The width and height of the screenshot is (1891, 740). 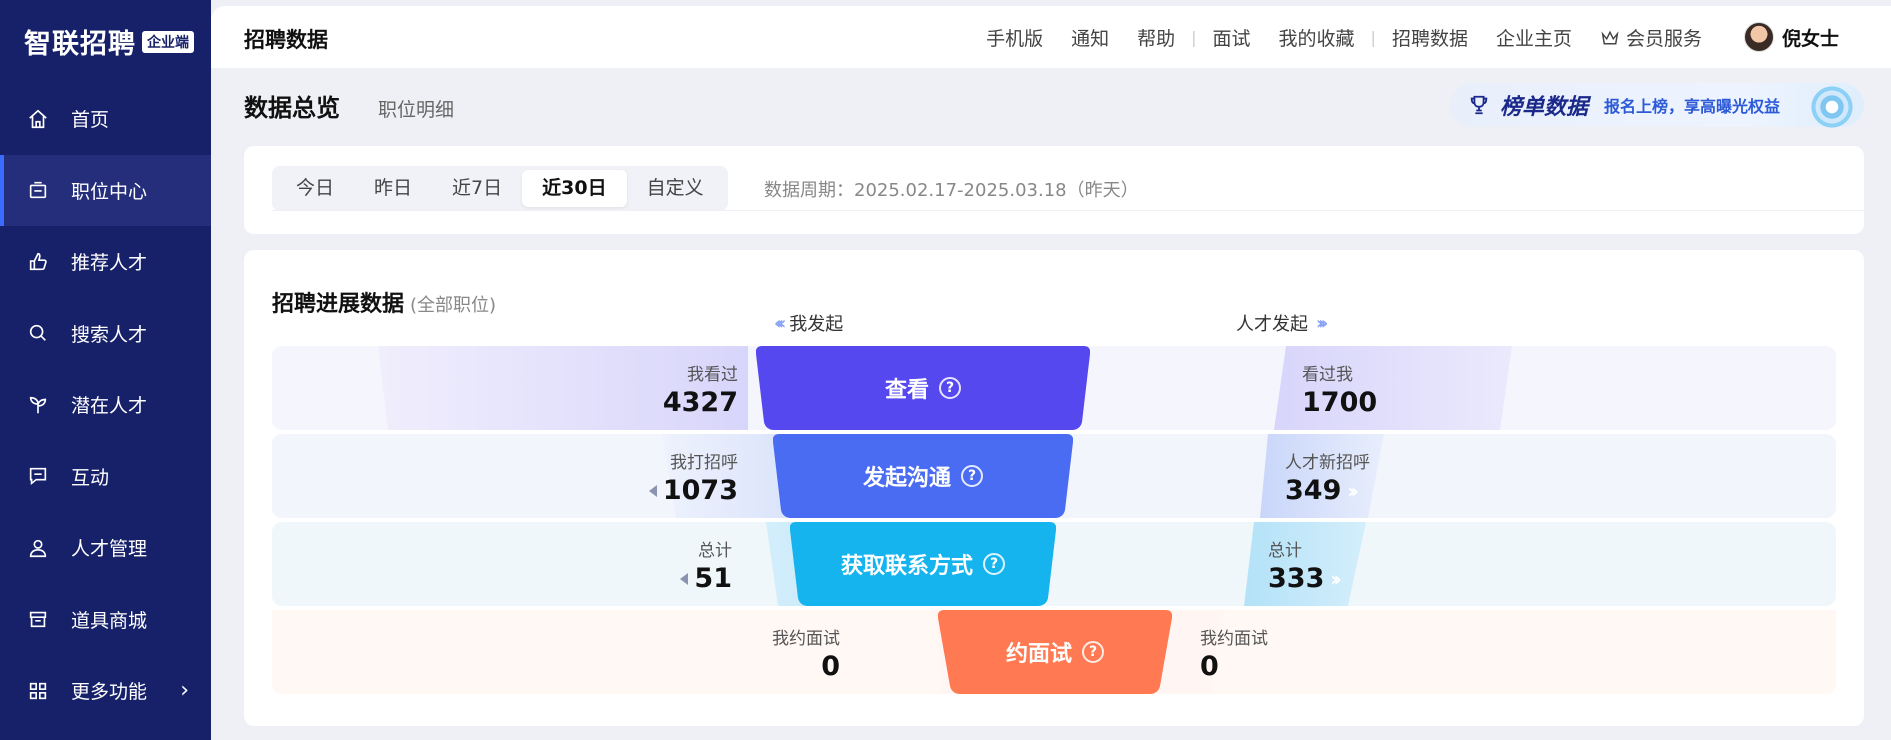 What do you see at coordinates (168, 41) in the screenshot?
I see `logo-badge: 企业端` at bounding box center [168, 41].